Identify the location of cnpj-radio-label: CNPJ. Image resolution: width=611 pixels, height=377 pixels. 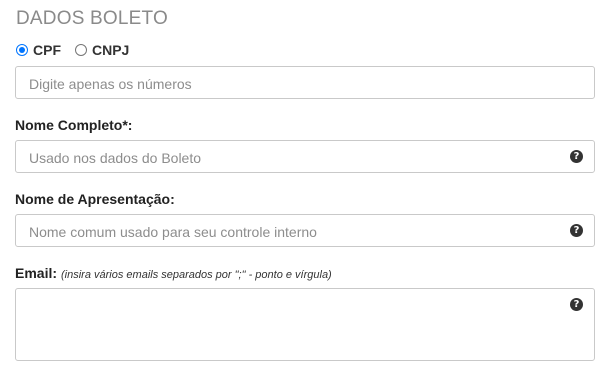
(110, 50).